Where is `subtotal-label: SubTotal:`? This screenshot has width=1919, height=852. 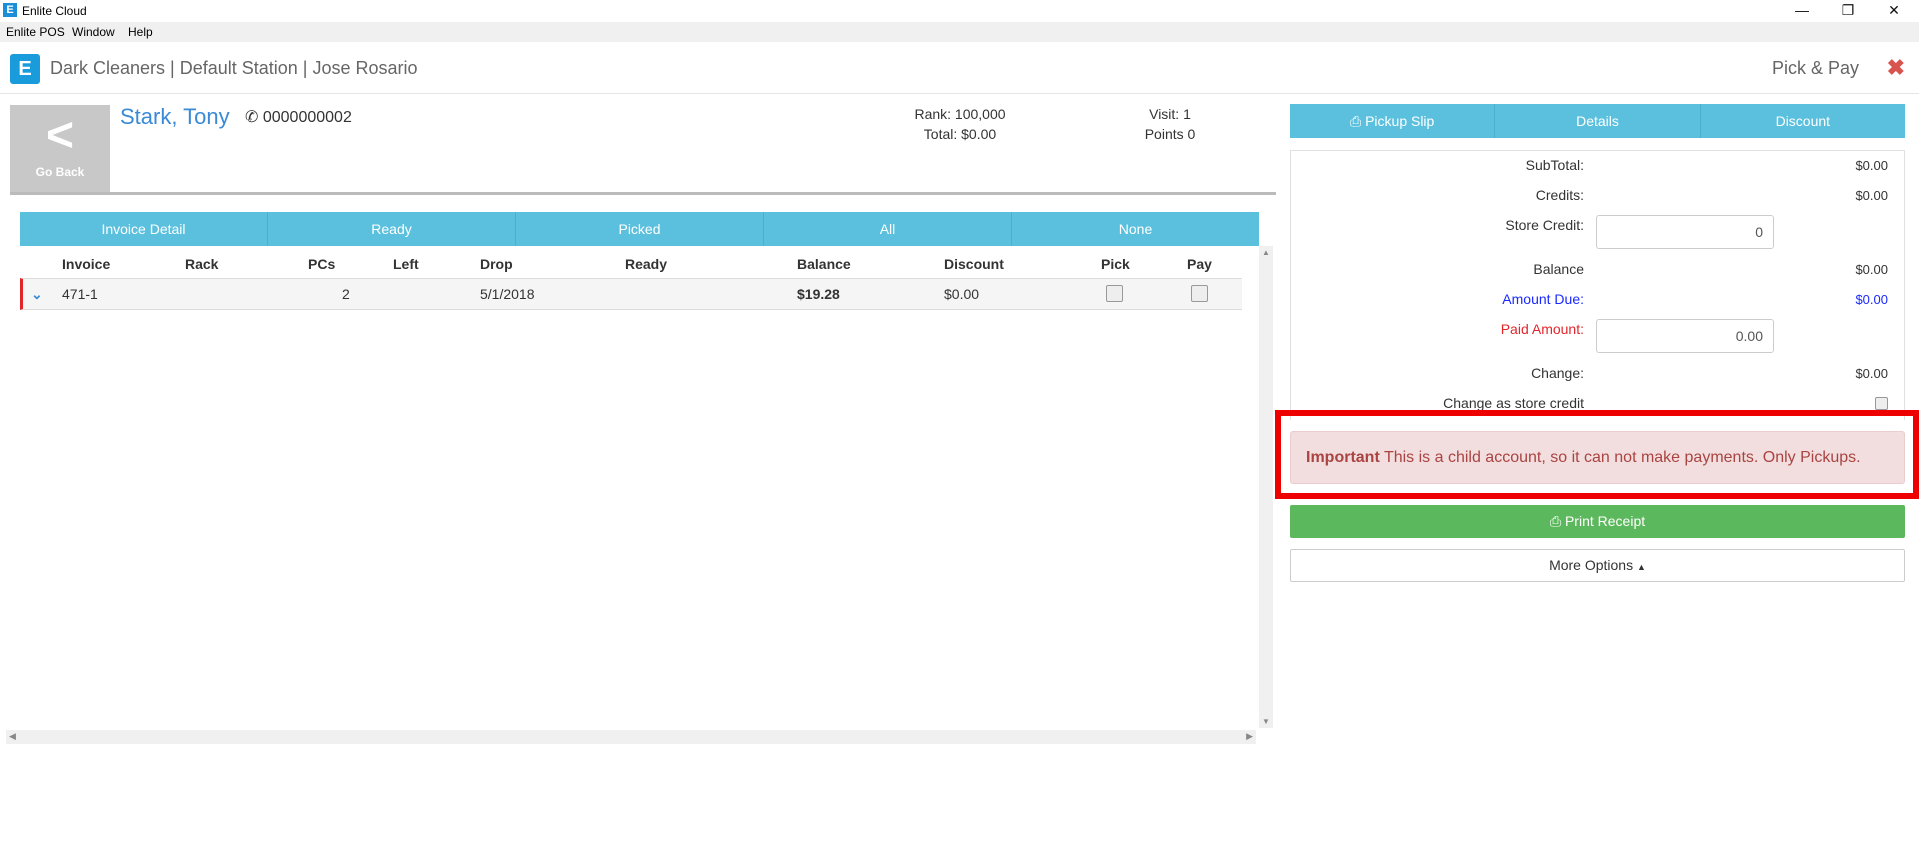
subtotal-label: SubTotal: is located at coordinates (1554, 165).